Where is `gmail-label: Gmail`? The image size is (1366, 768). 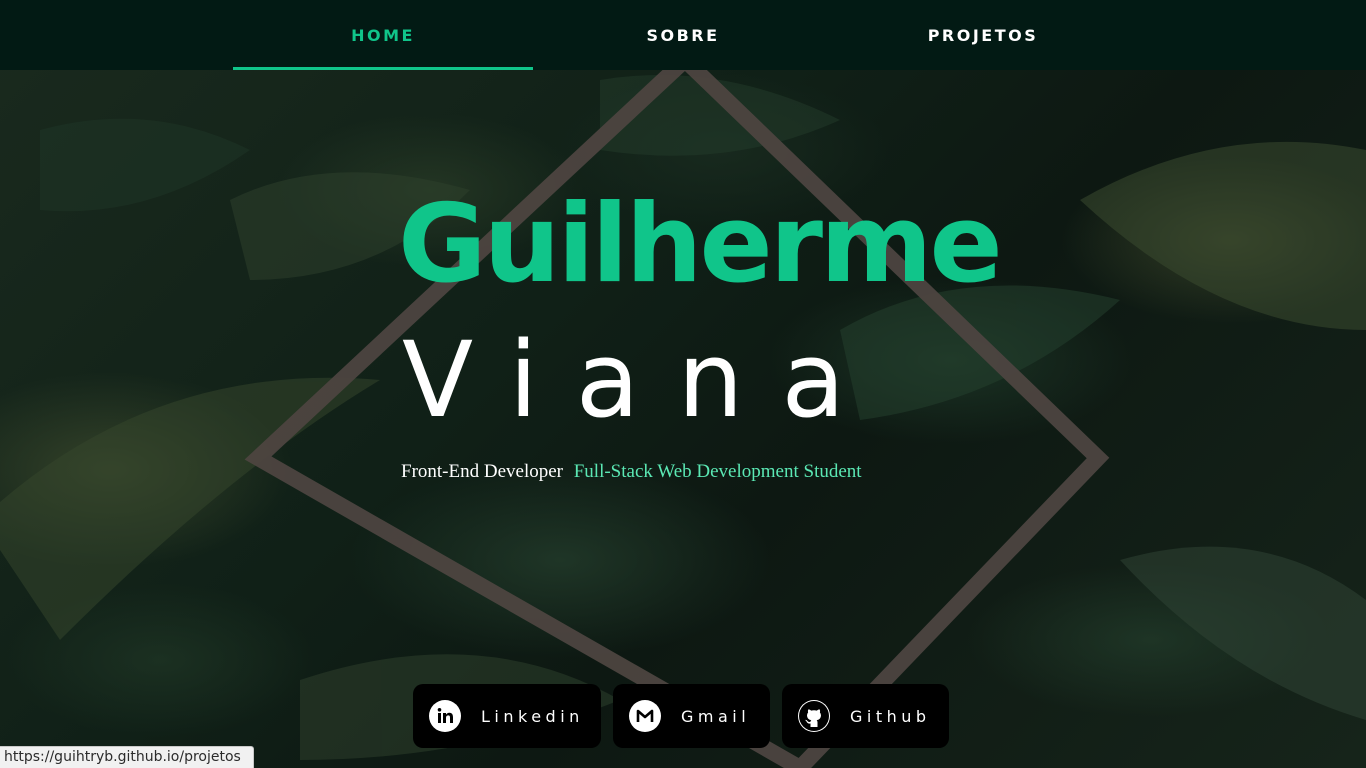
gmail-label: Gmail is located at coordinates (716, 716).